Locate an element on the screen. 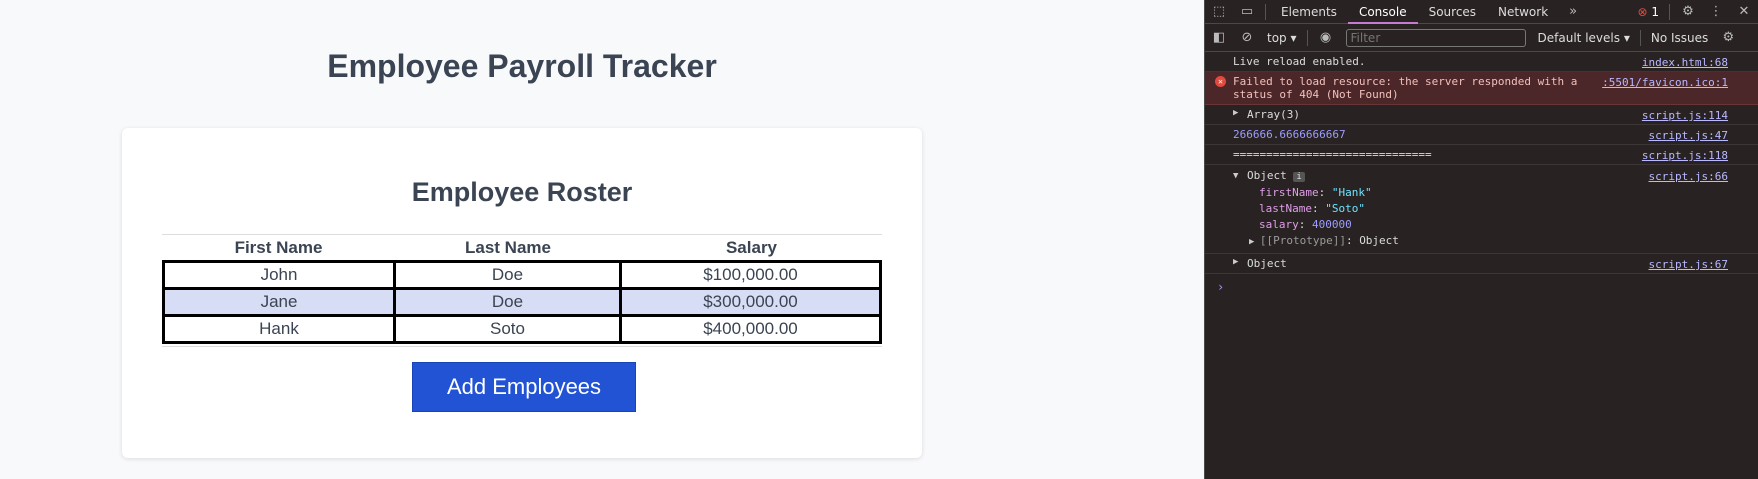 This screenshot has width=1758, height=479. property-value: "Soto" is located at coordinates (1345, 208).